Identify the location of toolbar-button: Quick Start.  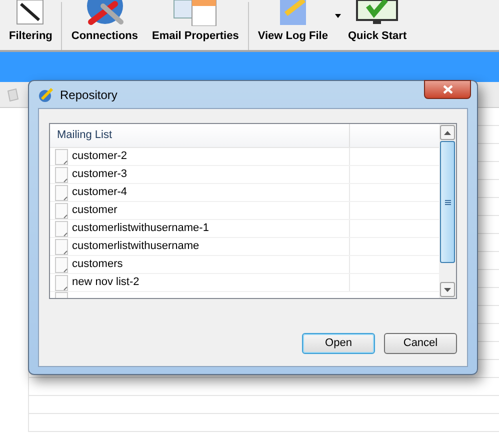
(377, 25).